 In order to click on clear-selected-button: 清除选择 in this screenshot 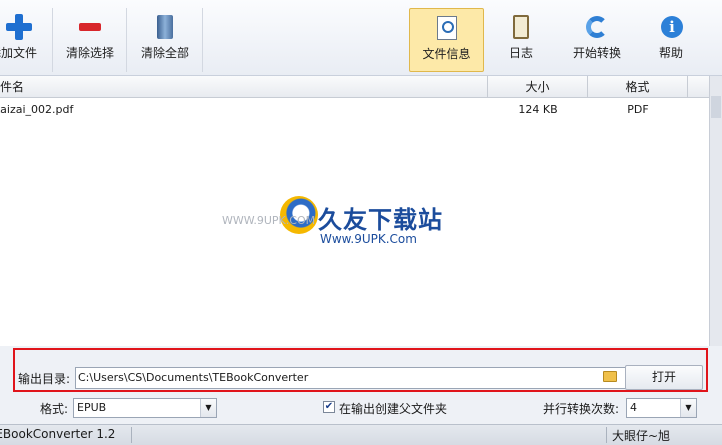, I will do `click(90, 40)`.